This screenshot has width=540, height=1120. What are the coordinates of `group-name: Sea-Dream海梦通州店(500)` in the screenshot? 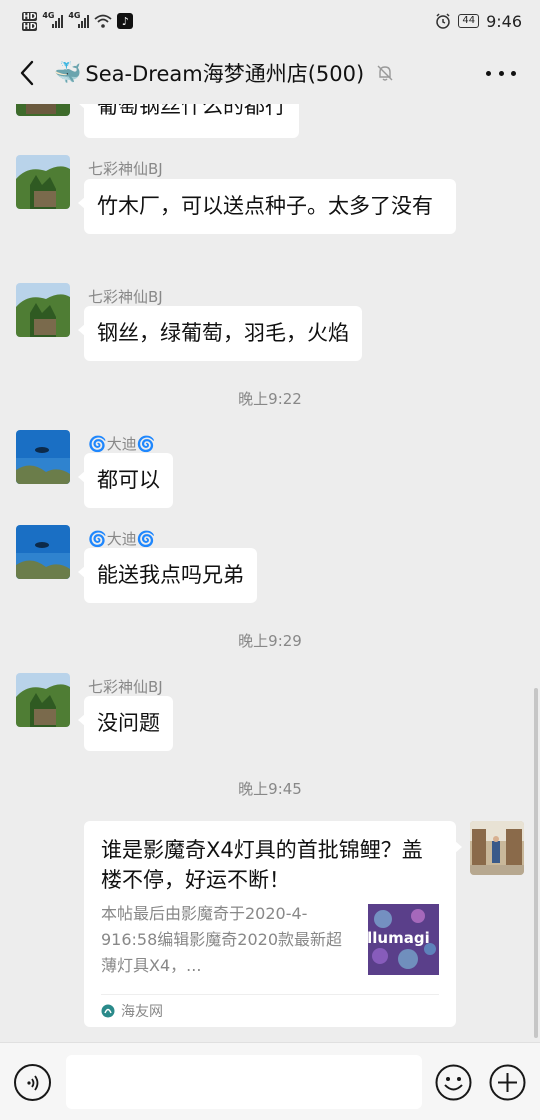 It's located at (225, 74).